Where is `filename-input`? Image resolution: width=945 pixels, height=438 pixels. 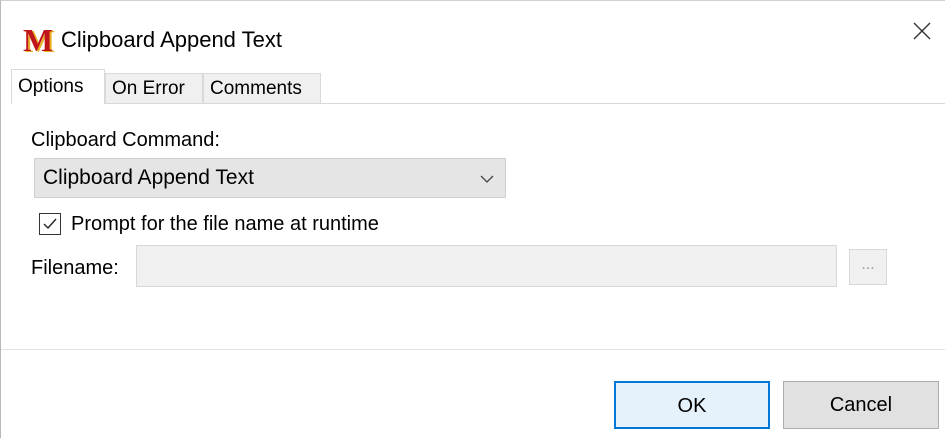 filename-input is located at coordinates (486, 266).